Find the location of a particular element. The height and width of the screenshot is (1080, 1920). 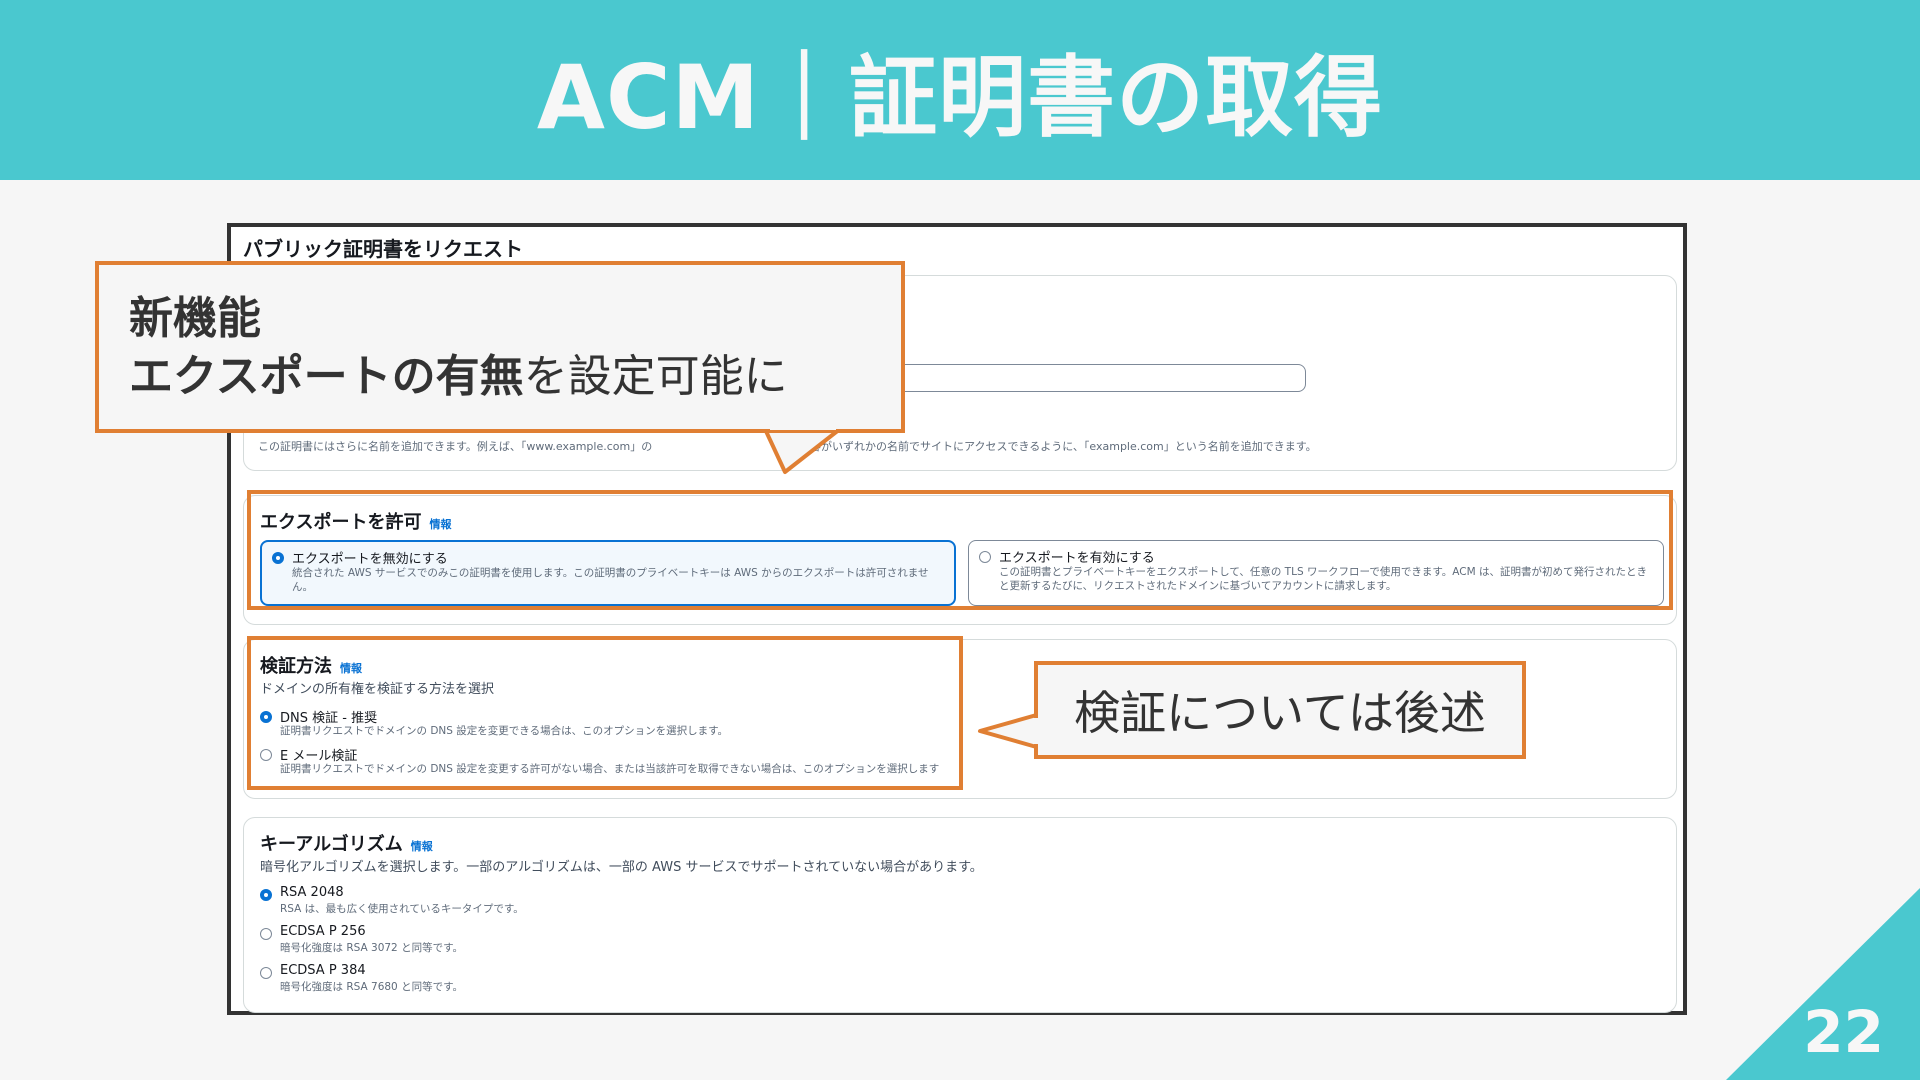

ecdsa-p256-label: ECDSA P 256 is located at coordinates (323, 931).